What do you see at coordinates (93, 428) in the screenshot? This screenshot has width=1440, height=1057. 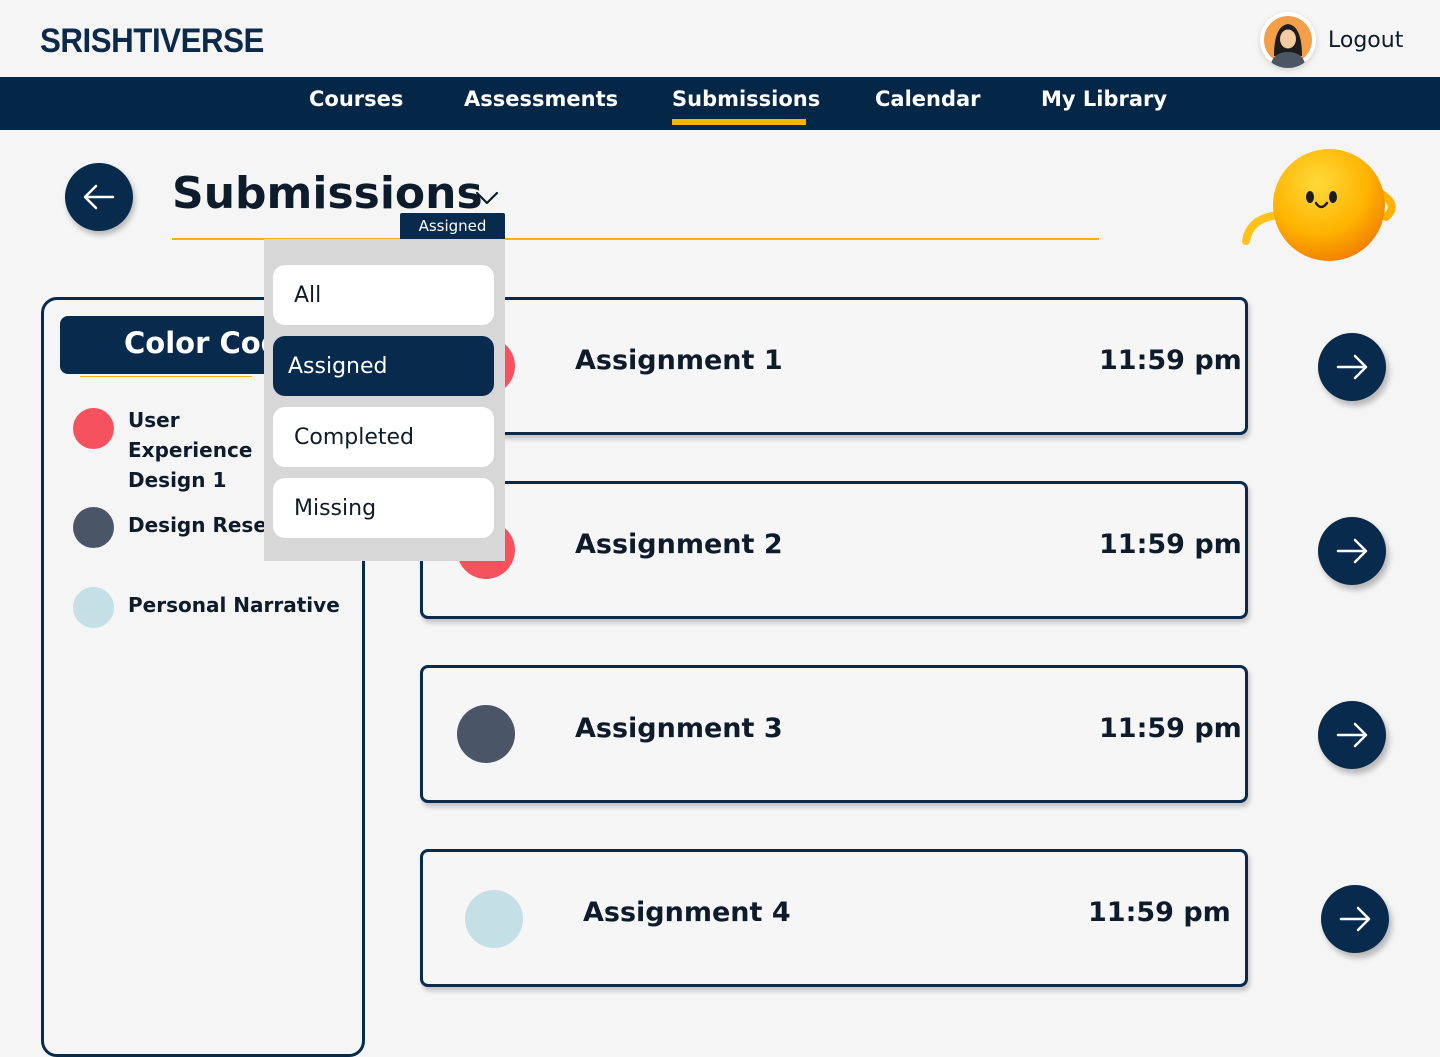 I see `legend-dot-ux` at bounding box center [93, 428].